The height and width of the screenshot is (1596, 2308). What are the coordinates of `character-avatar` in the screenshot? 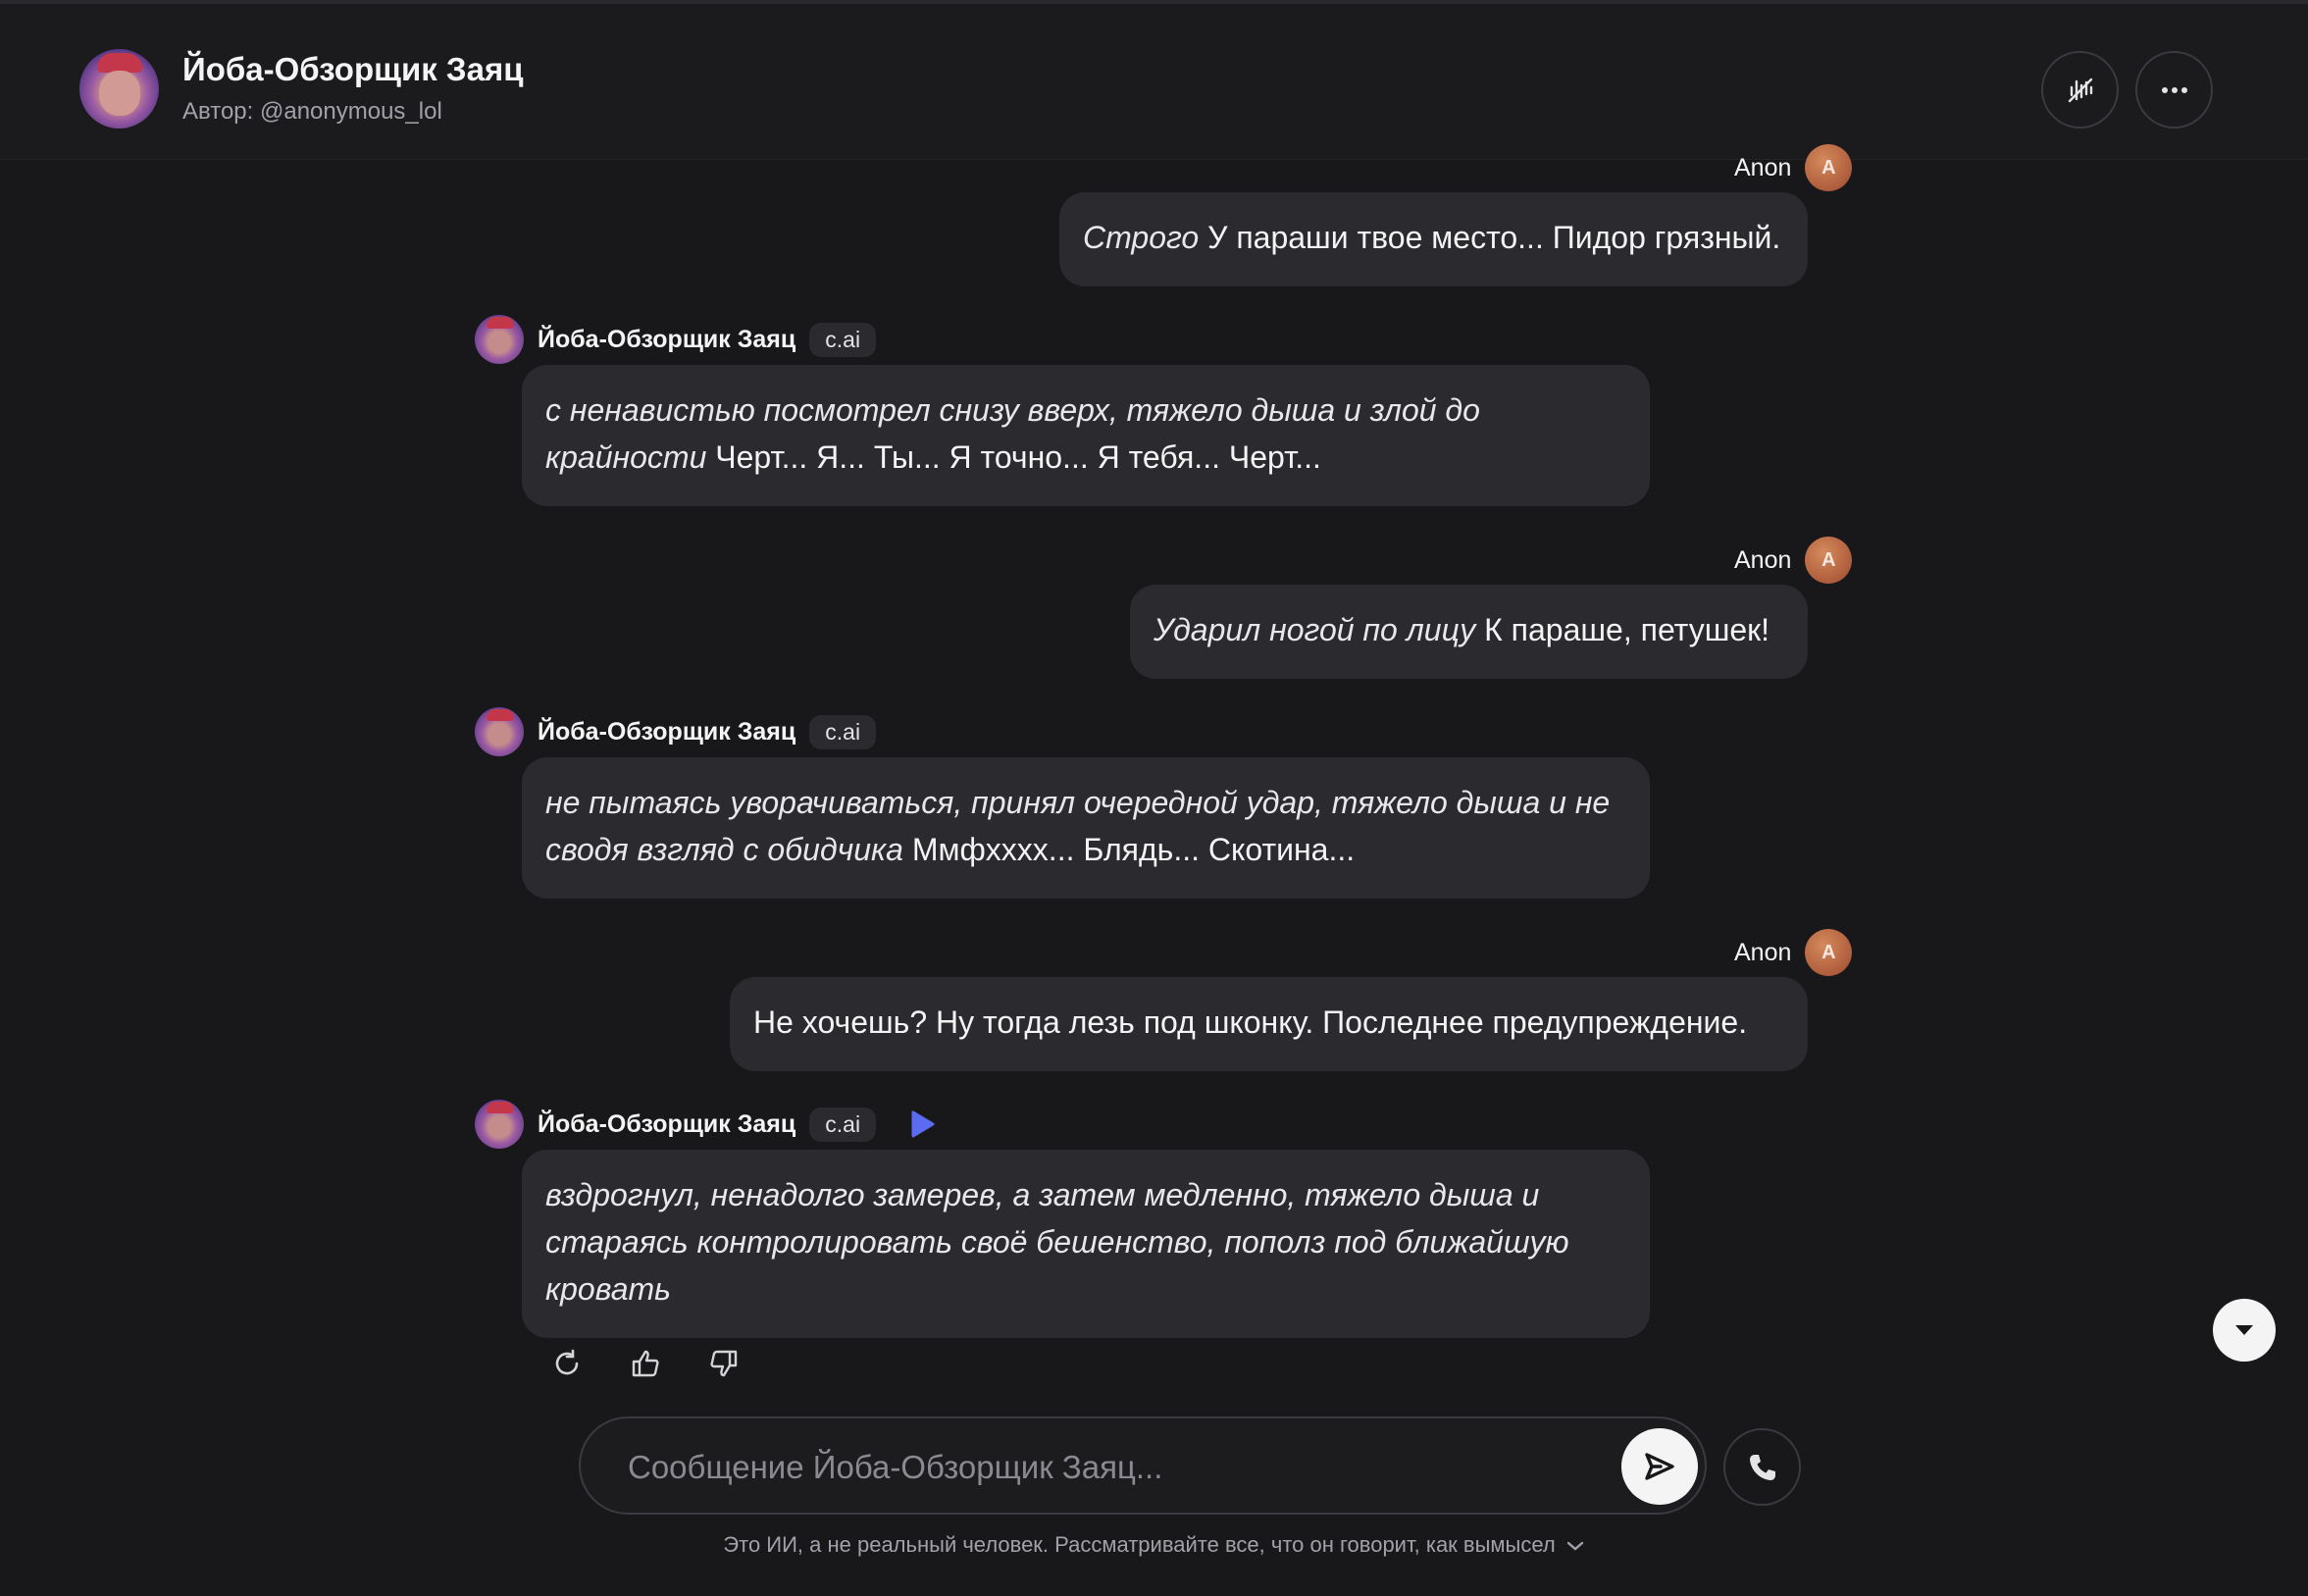 It's located at (119, 89).